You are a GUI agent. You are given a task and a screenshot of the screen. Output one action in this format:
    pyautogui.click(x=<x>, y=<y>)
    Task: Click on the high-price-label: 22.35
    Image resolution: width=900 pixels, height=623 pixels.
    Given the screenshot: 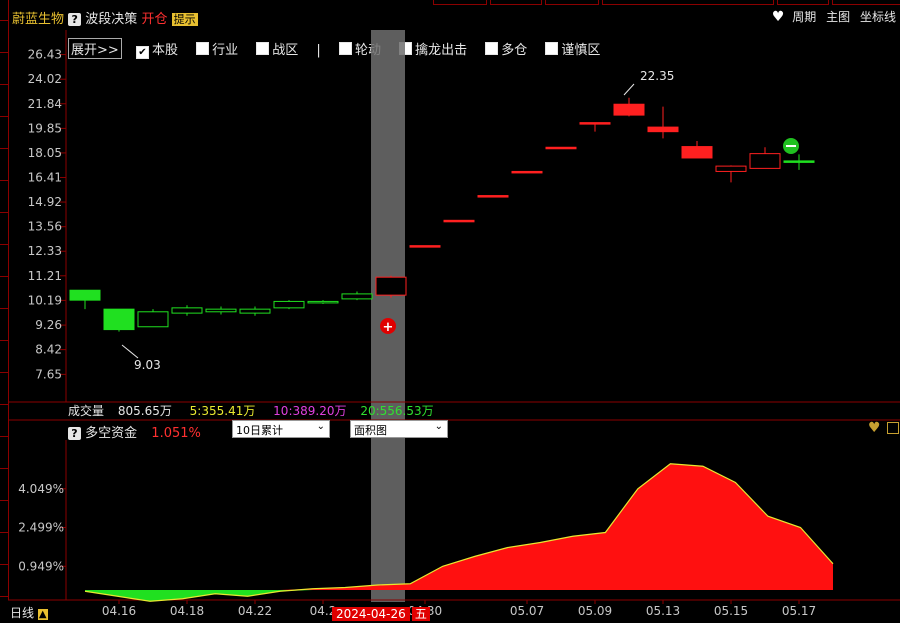 What is the action you would take?
    pyautogui.click(x=657, y=76)
    